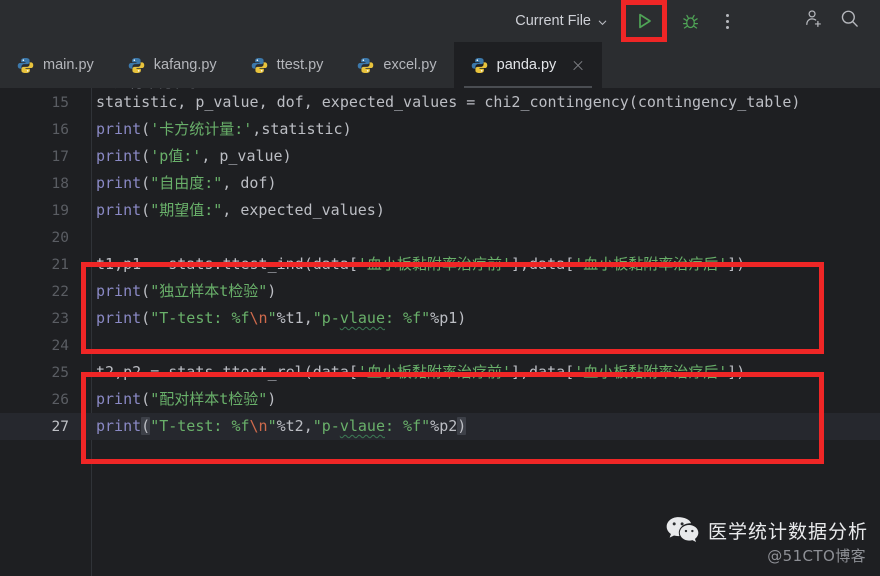  What do you see at coordinates (410, 65) in the screenshot?
I see `editor-tab-label: excel.py` at bounding box center [410, 65].